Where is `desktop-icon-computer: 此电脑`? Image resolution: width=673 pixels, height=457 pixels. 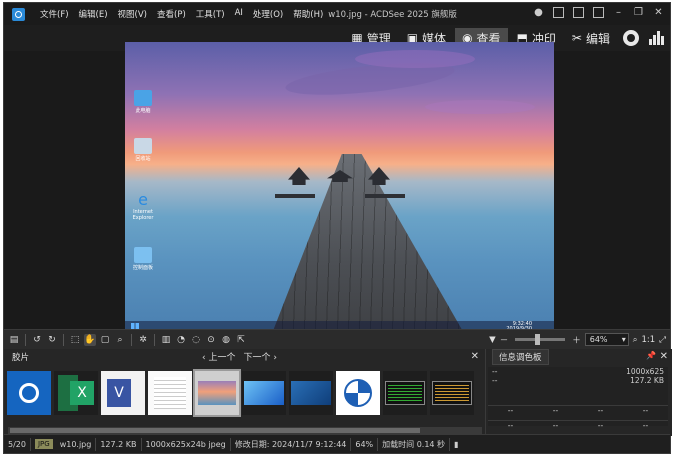
desktop-icon-computer: 此电脑 is located at coordinates (143, 102).